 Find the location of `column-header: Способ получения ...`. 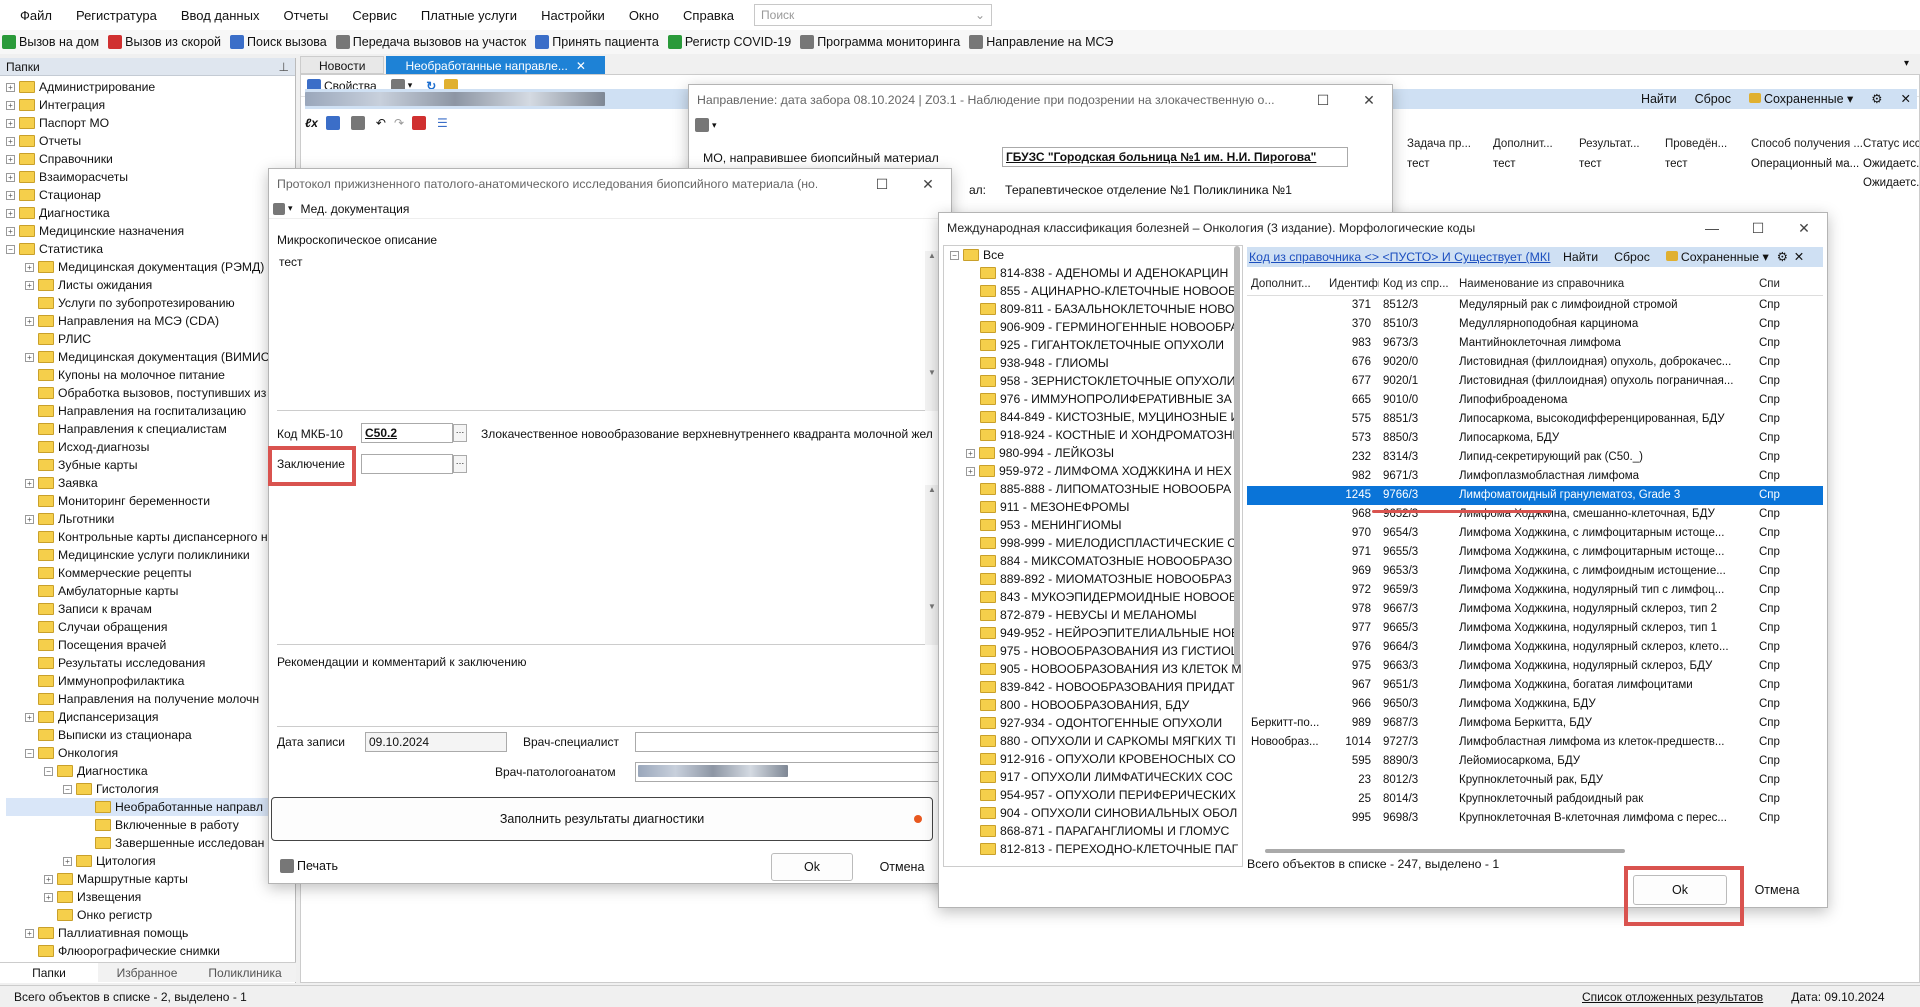

column-header: Способ получения ... is located at coordinates (1807, 144).